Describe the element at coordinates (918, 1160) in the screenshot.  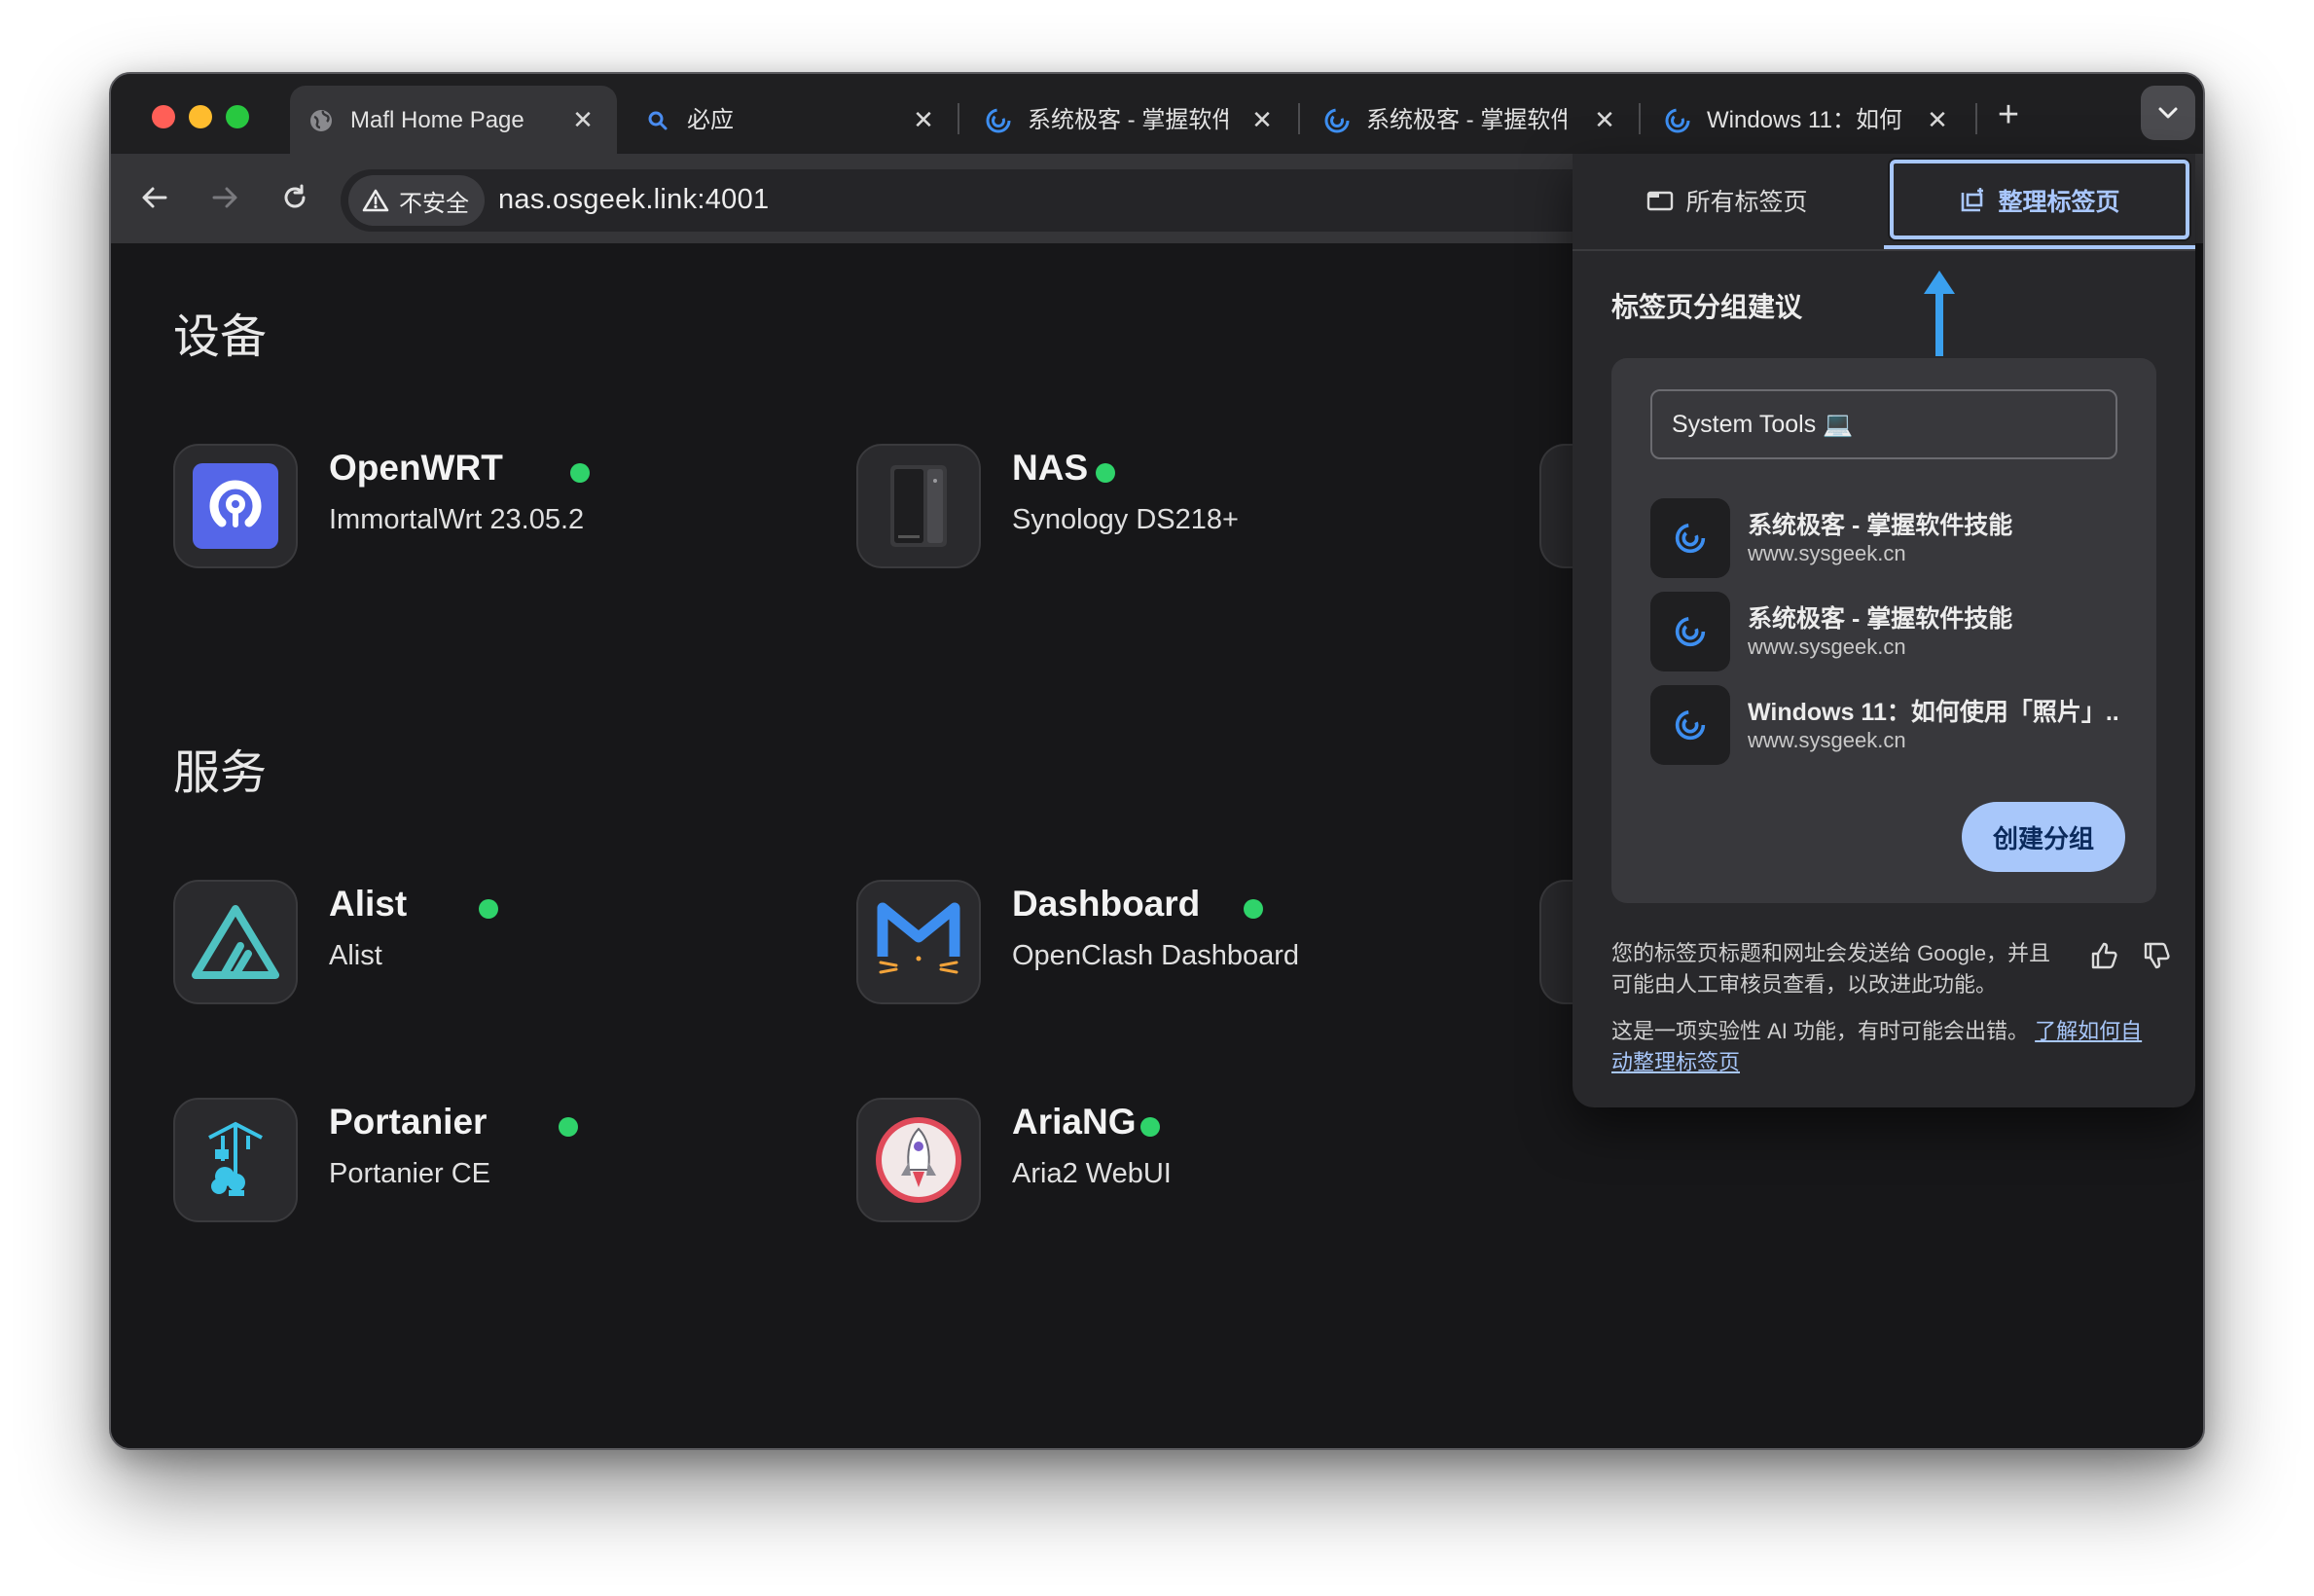
I see `ariang-icon` at that location.